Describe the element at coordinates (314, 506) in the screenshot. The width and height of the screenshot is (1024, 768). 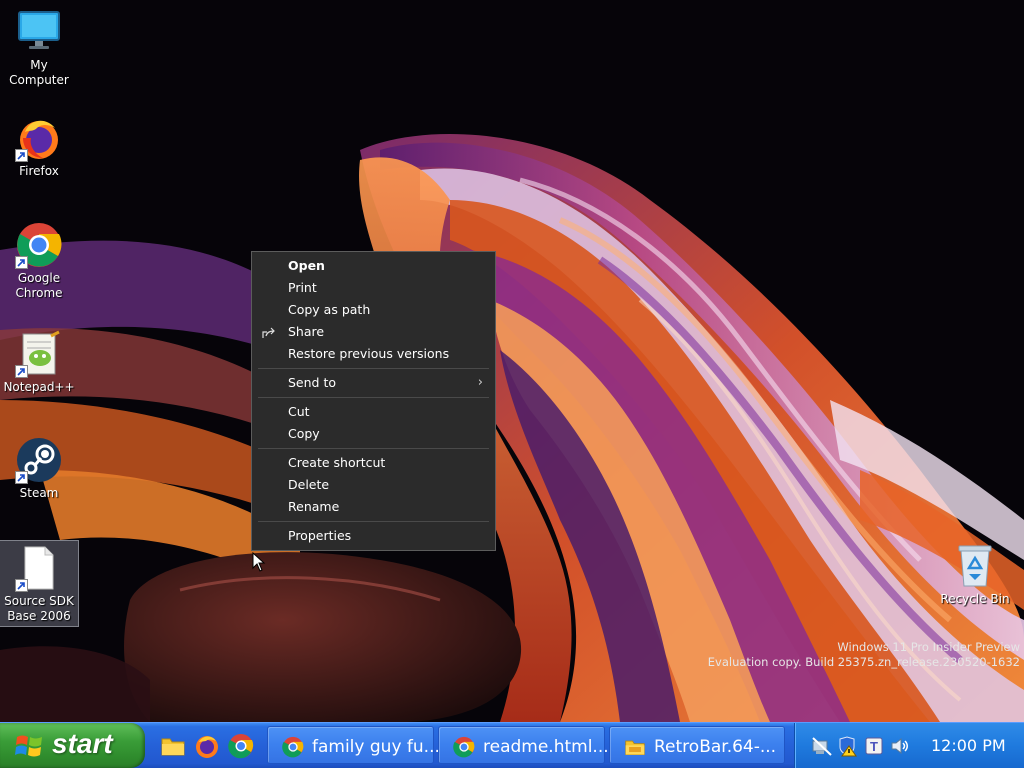
I see `menu-item-label: Rename` at that location.